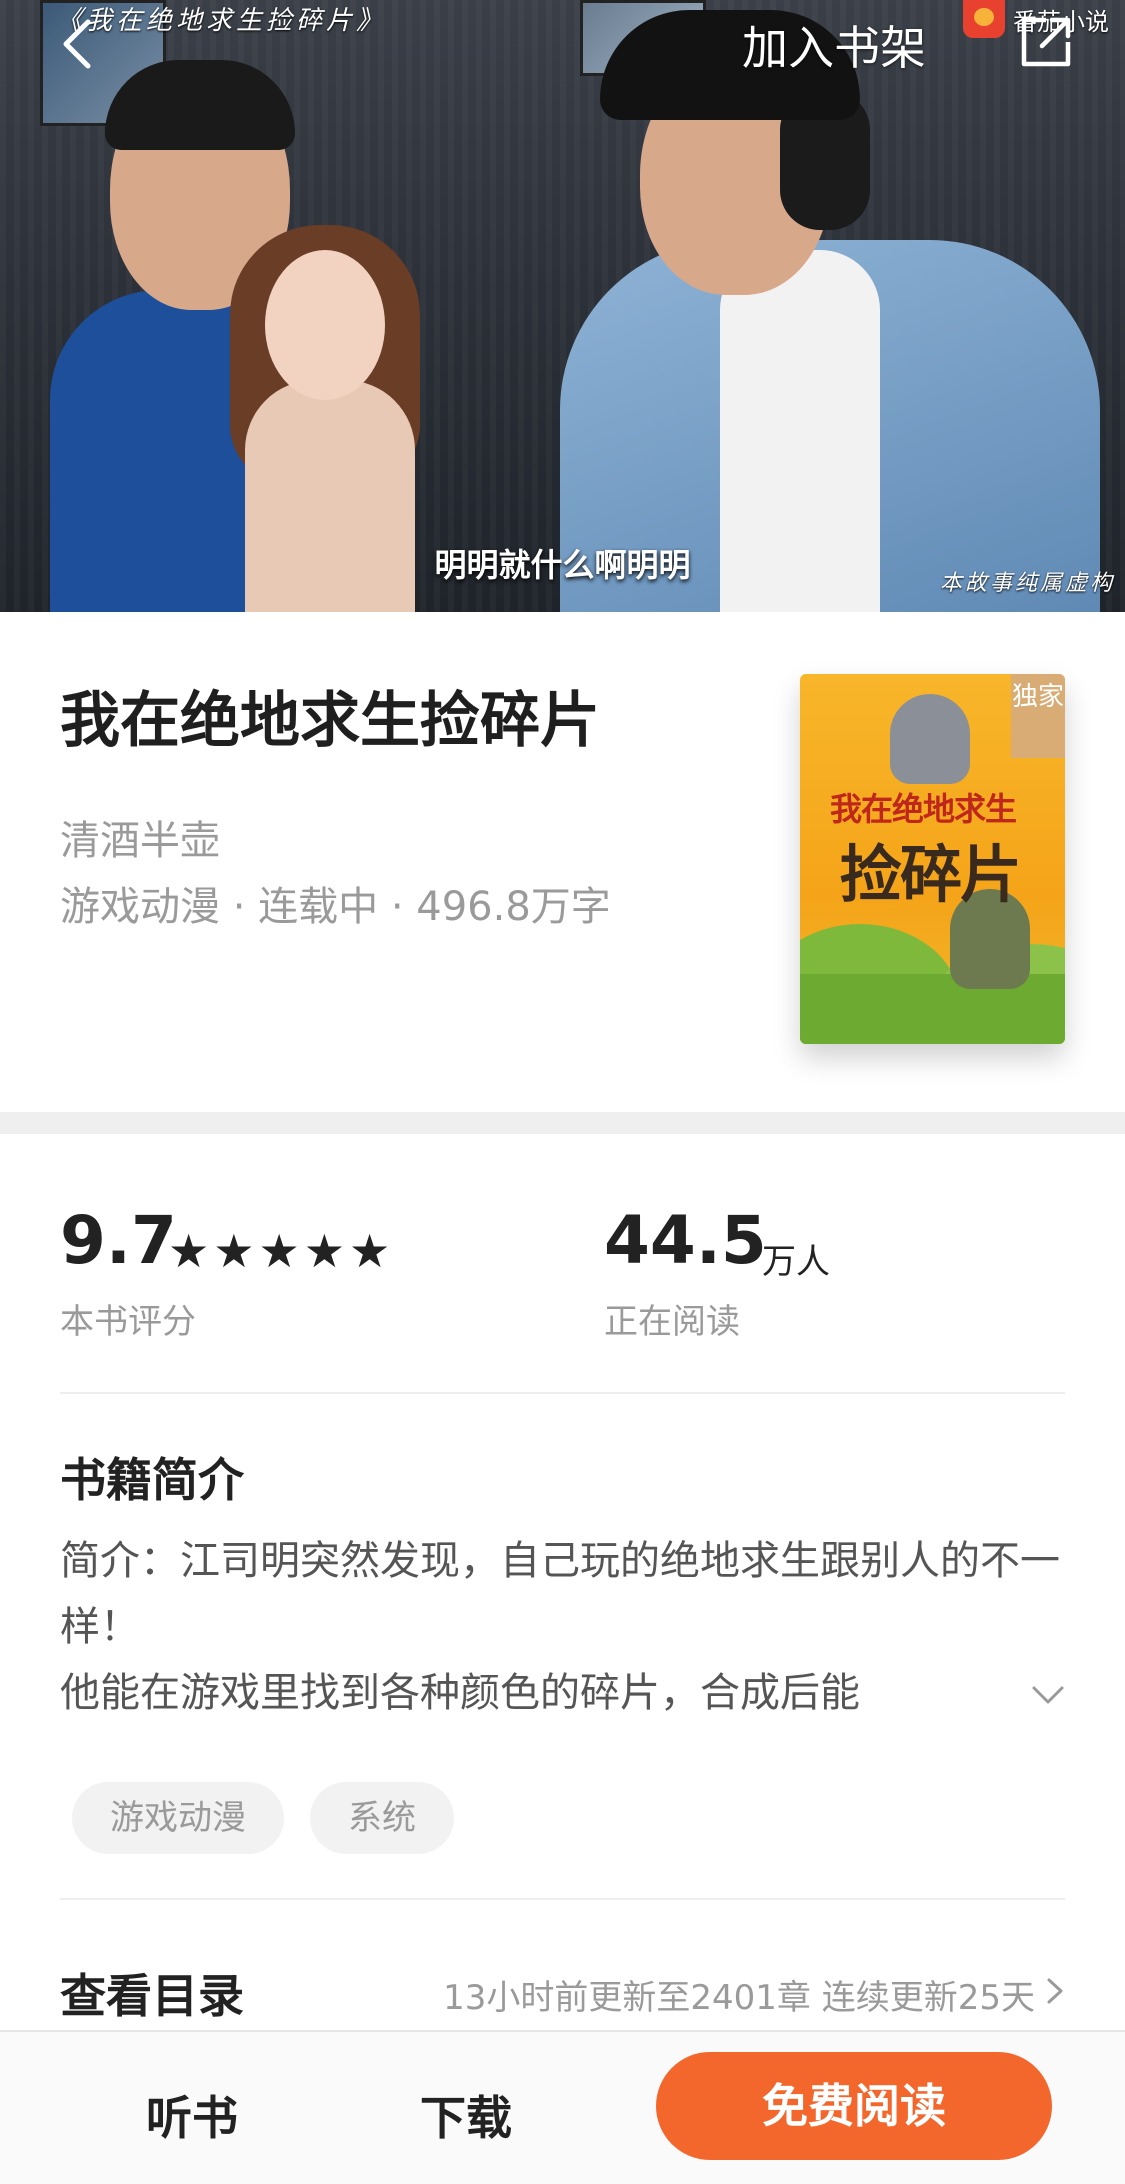 The image size is (1125, 2184). I want to click on synopsis-title: 书籍简介, so click(152, 1480).